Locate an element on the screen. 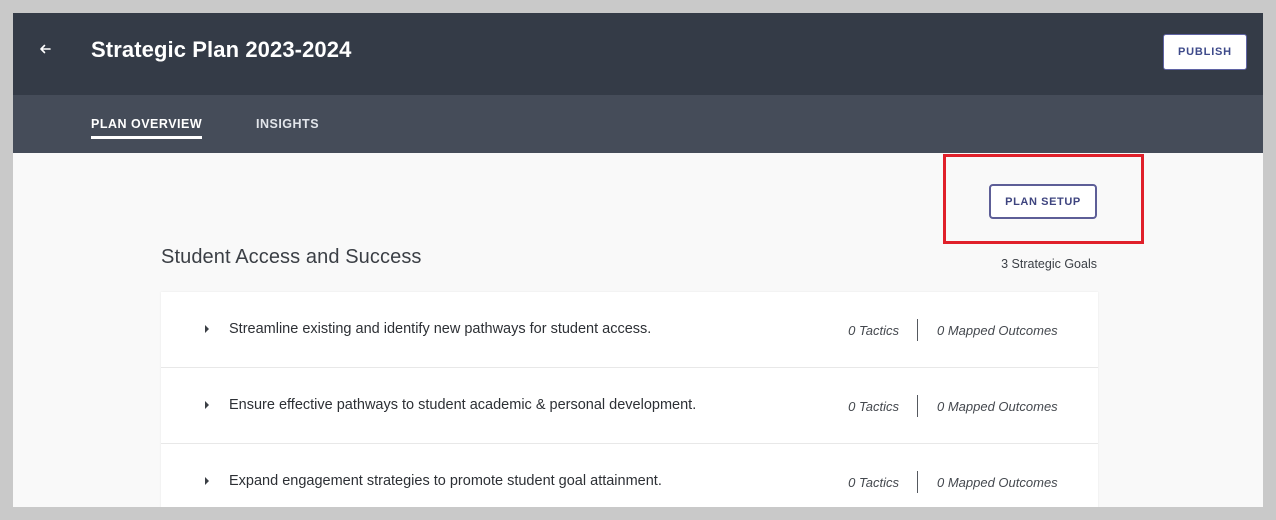 The width and height of the screenshot is (1276, 520). arrow-left-icon is located at coordinates (45, 49).